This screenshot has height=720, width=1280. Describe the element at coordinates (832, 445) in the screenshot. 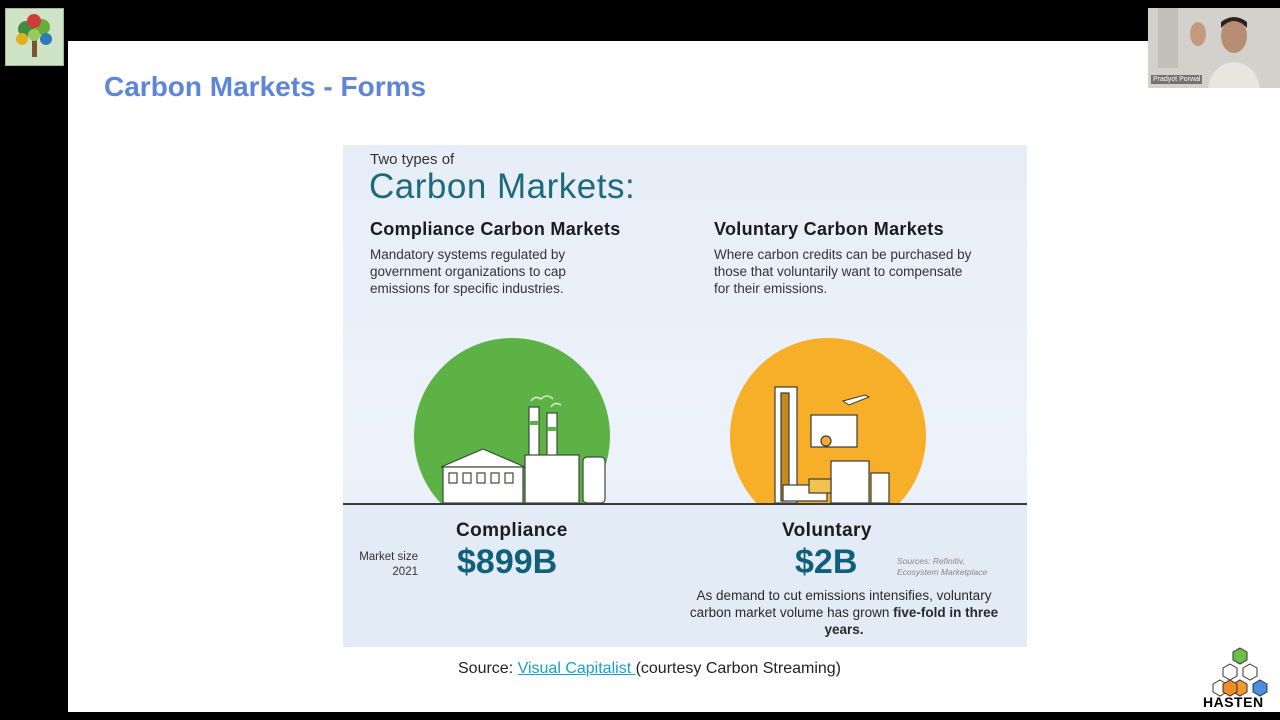

I see `city-illustration-icon` at that location.